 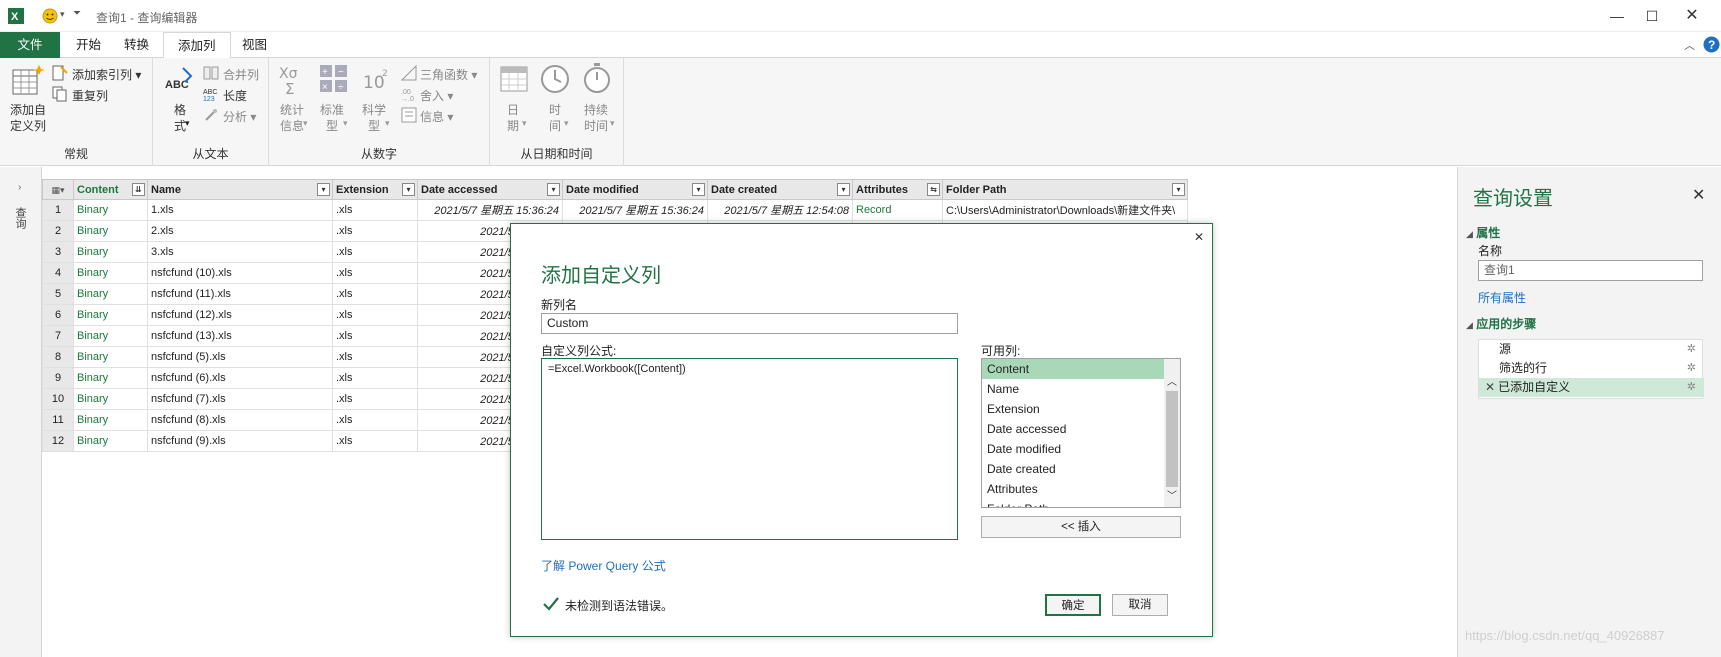 What do you see at coordinates (240, 399) in the screenshot?
I see `cell-name: nsfcfund (7).xls` at bounding box center [240, 399].